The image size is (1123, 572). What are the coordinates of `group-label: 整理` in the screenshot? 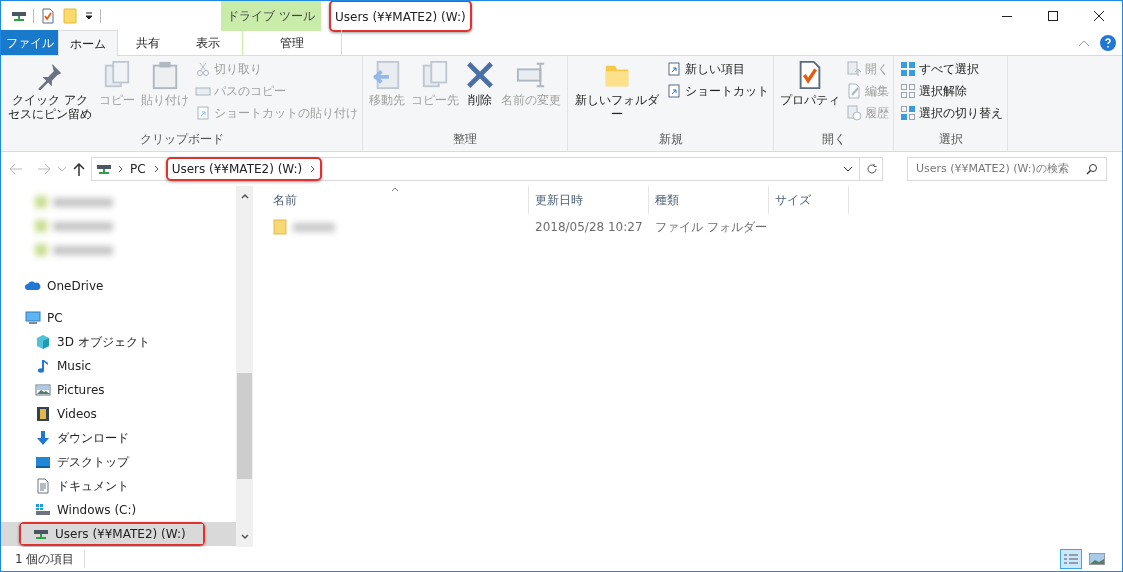 It's located at (465, 139).